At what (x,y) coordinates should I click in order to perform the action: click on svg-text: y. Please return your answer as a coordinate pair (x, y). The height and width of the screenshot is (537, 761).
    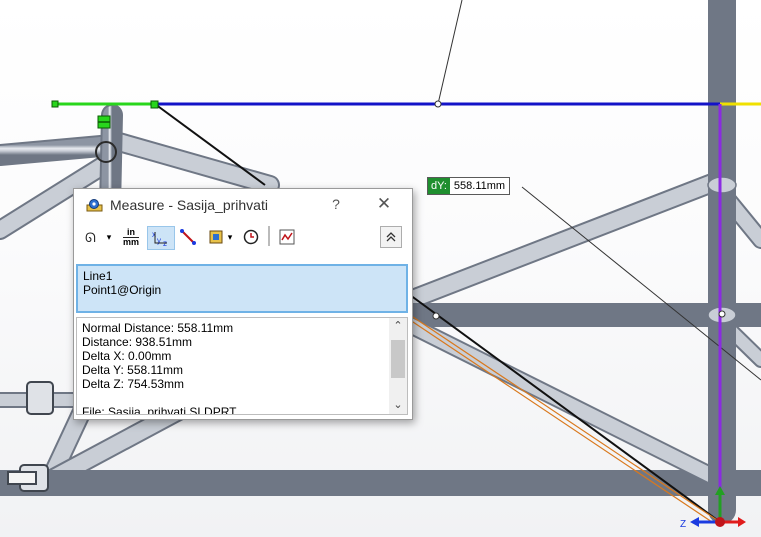
    Looking at the image, I should click on (159, 240).